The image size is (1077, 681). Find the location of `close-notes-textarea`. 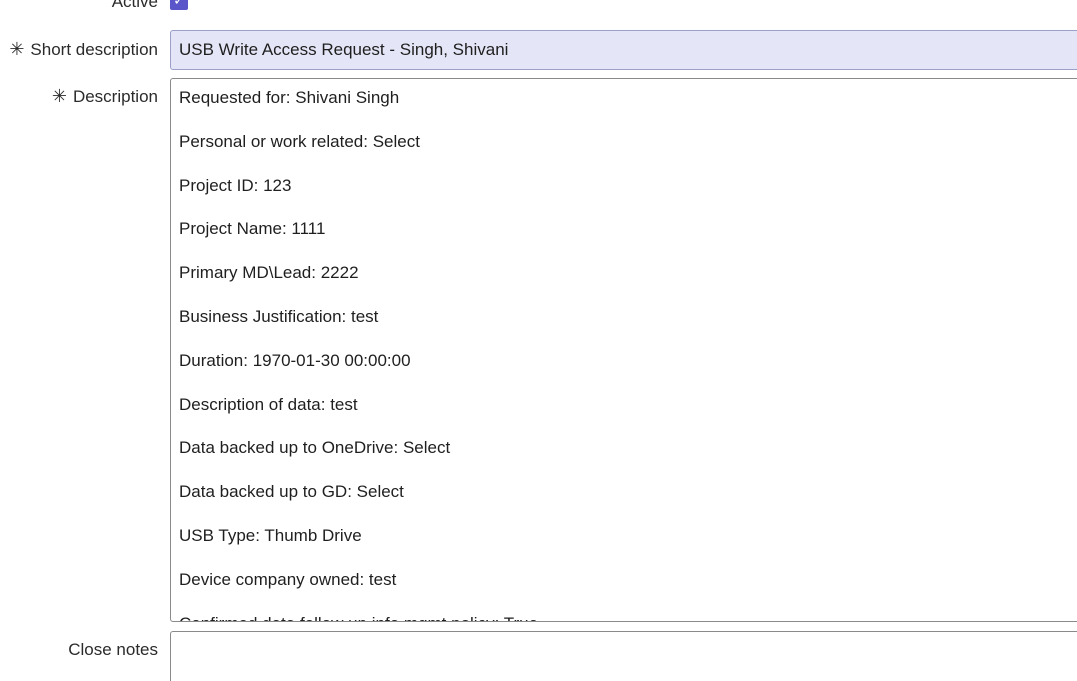

close-notes-textarea is located at coordinates (623, 656).